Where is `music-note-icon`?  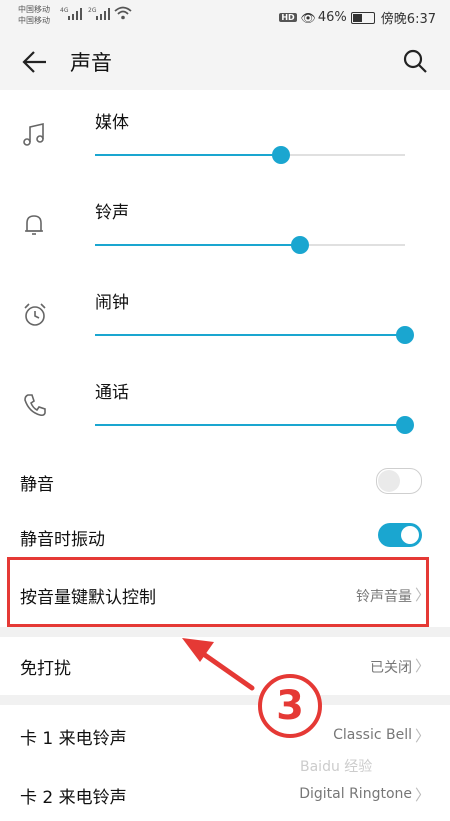
music-note-icon is located at coordinates (33, 134).